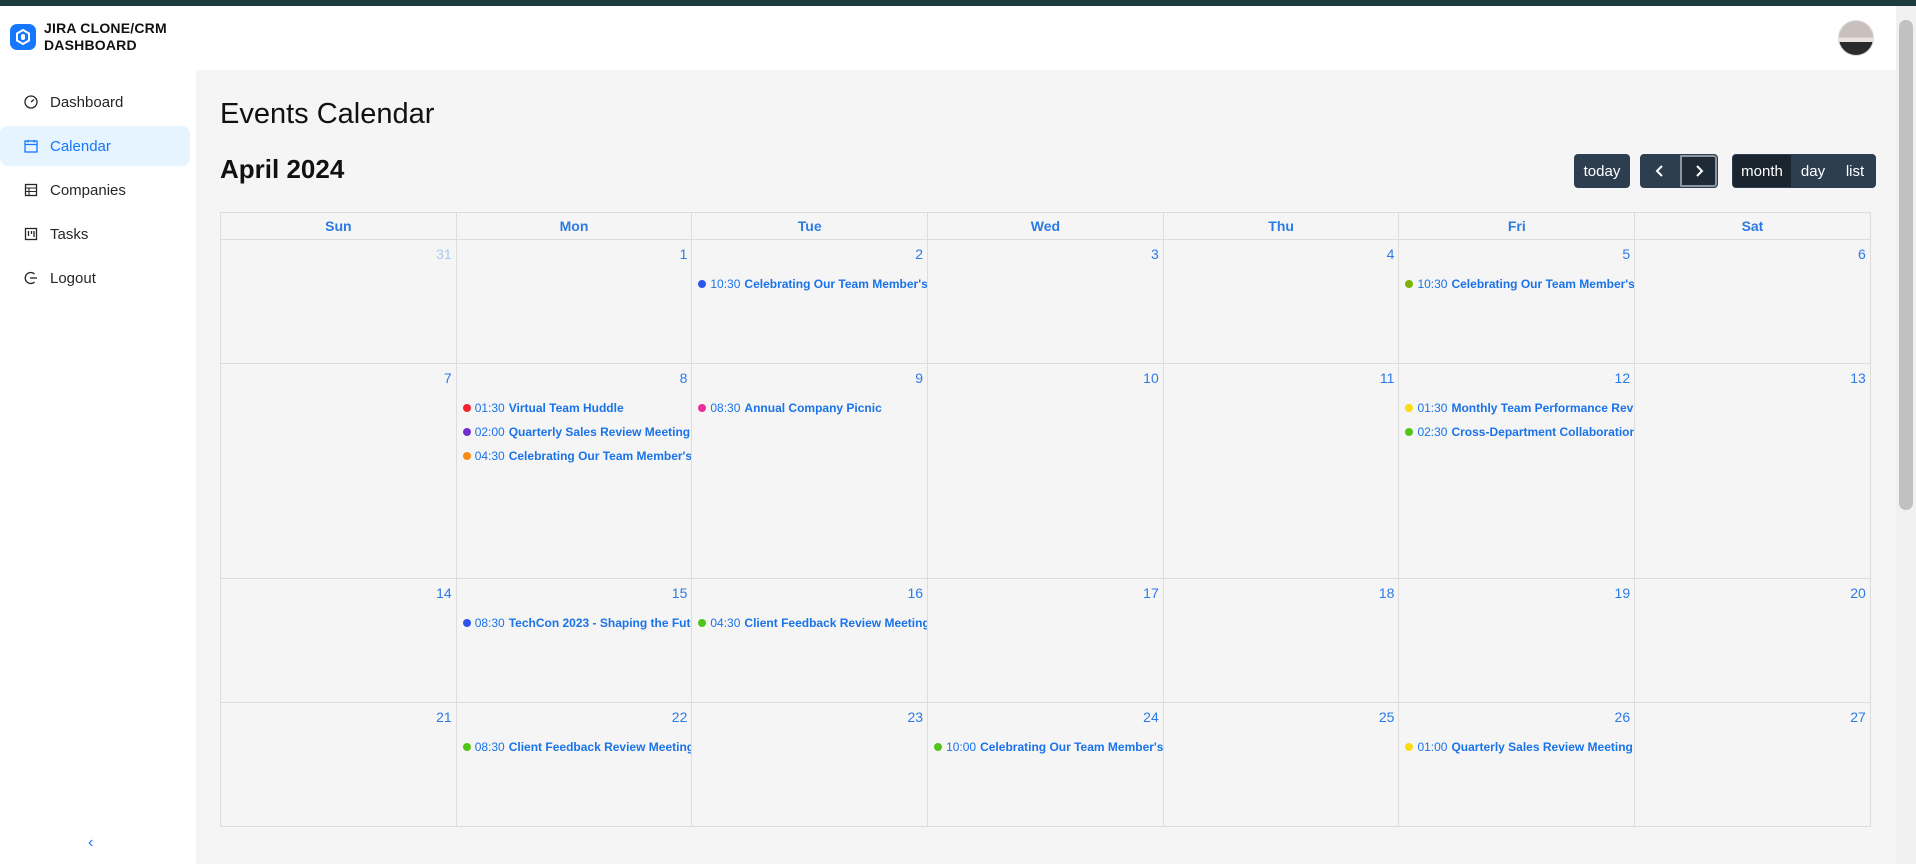  I want to click on day-number: 9, so click(919, 378).